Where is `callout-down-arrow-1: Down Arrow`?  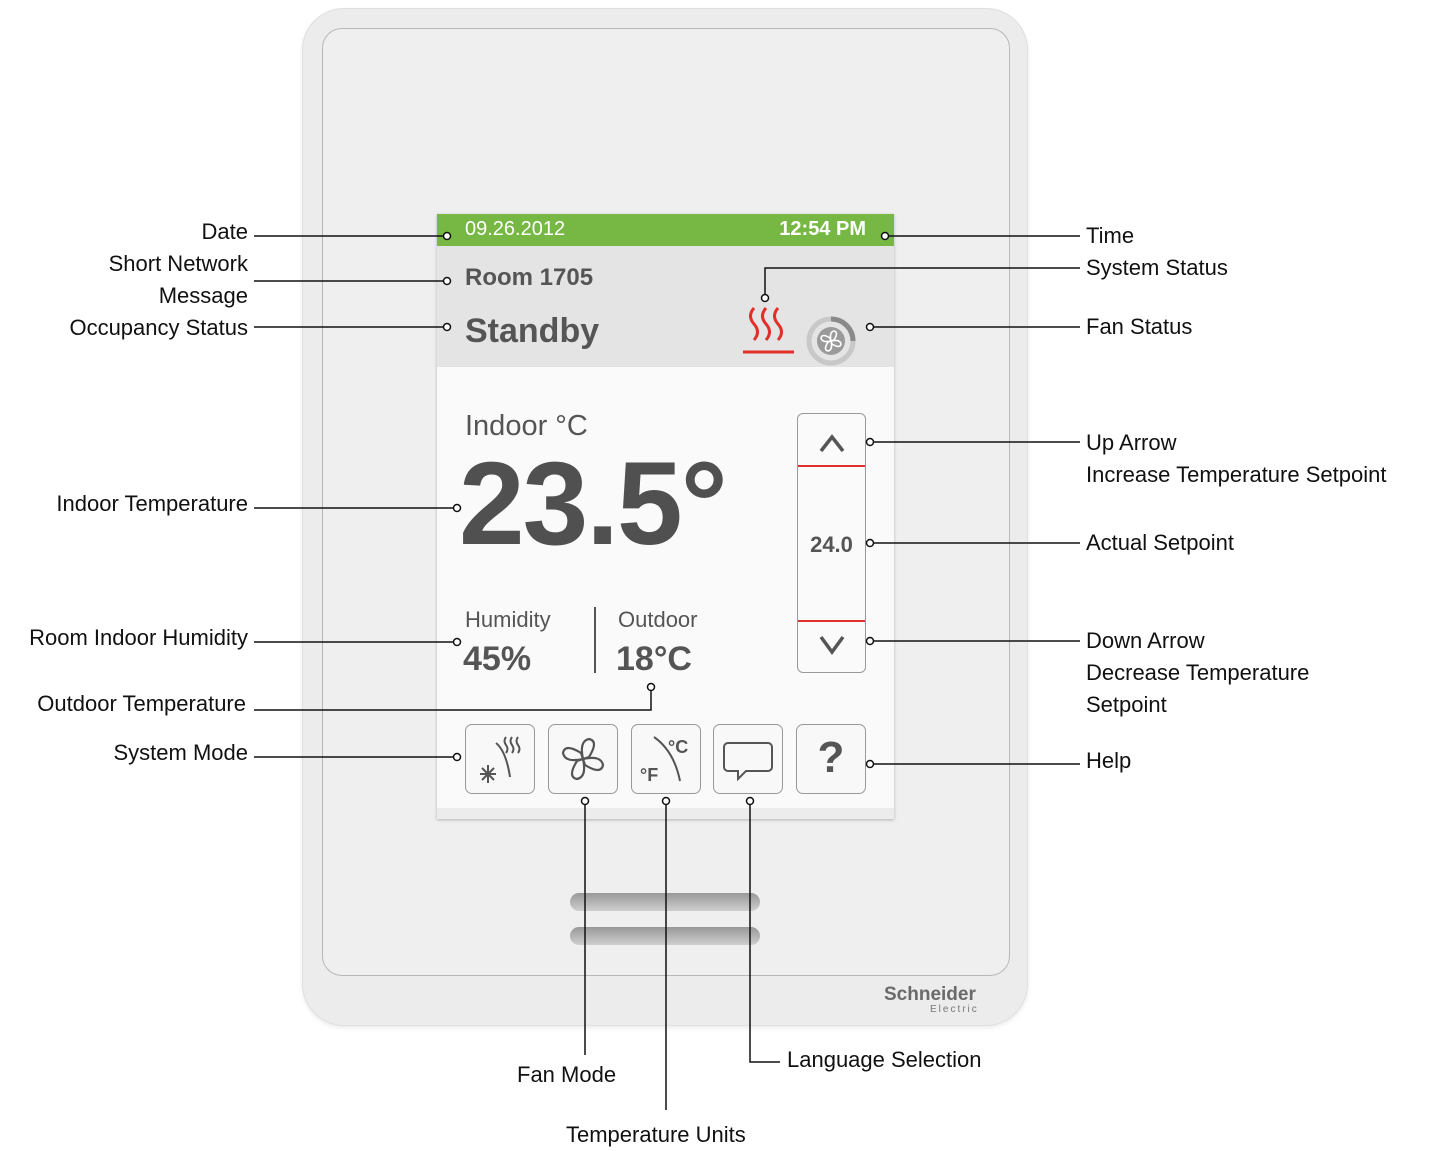 callout-down-arrow-1: Down Arrow is located at coordinates (1145, 640).